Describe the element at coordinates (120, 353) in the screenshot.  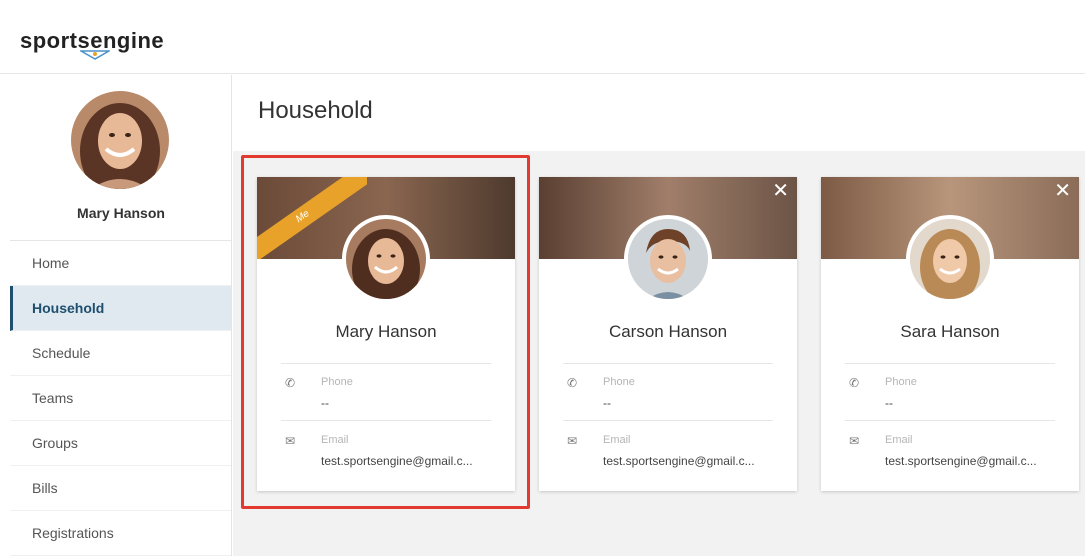
I see `sidebar-item-schedule: Schedule` at that location.